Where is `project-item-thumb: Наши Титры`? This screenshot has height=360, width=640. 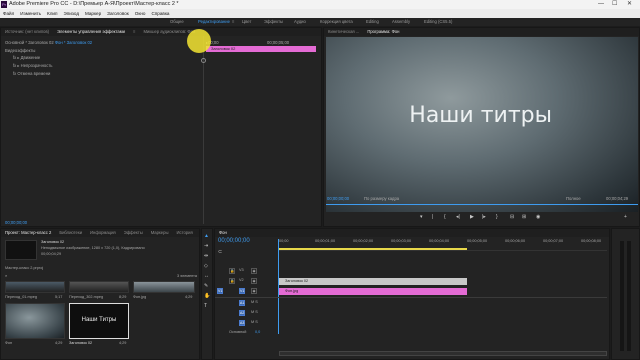 project-item-thumb: Наши Титры is located at coordinates (99, 321).